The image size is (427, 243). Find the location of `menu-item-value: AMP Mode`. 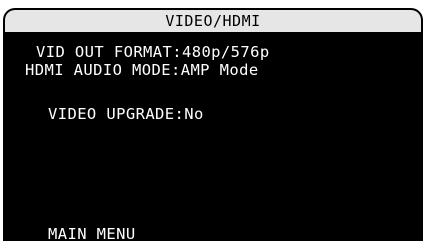

menu-item-value: AMP Mode is located at coordinates (219, 70).